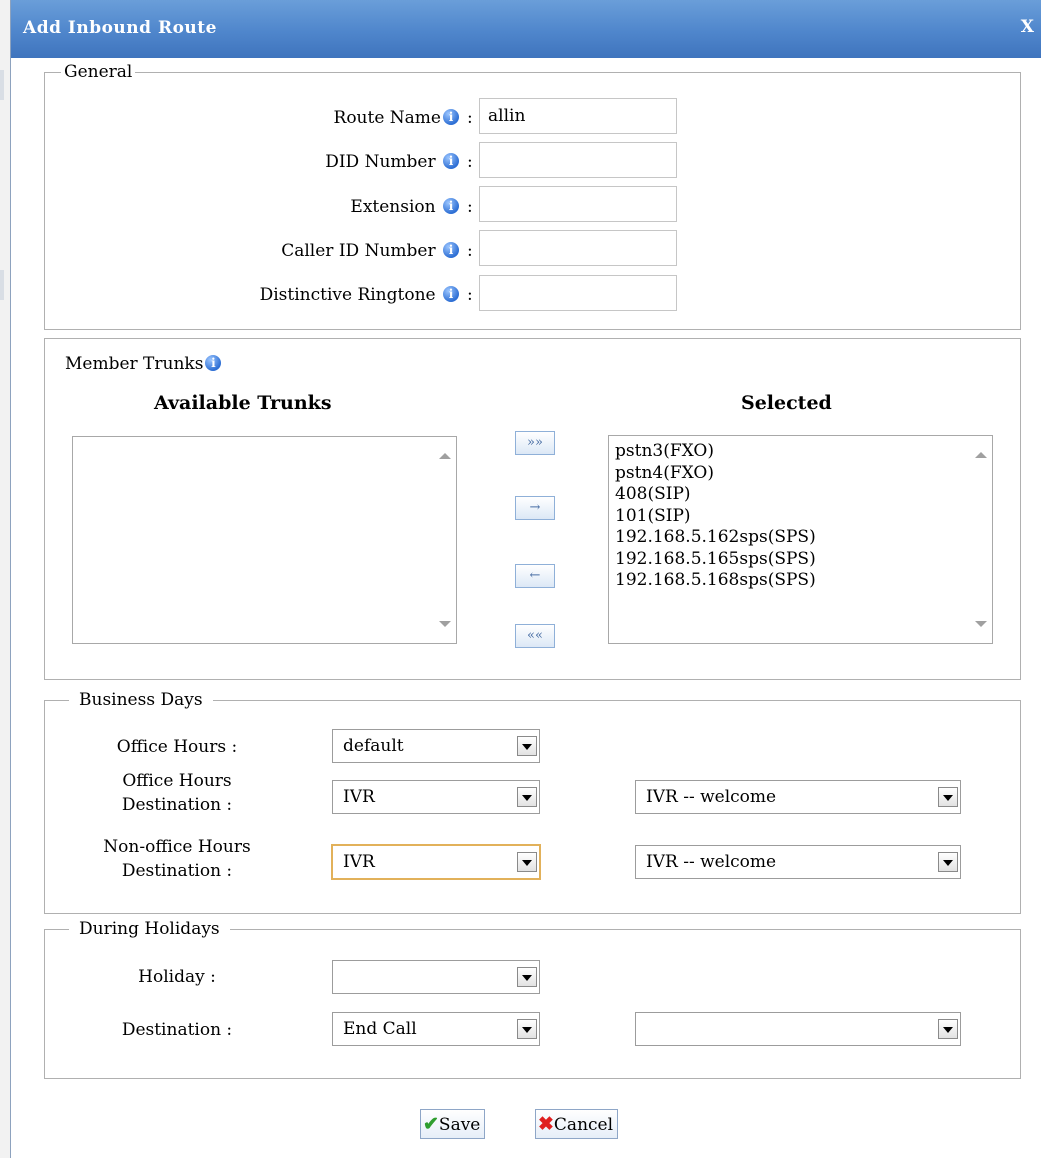 The height and width of the screenshot is (1158, 1041). What do you see at coordinates (786, 403) in the screenshot?
I see `selected-trunks-title: Selected` at bounding box center [786, 403].